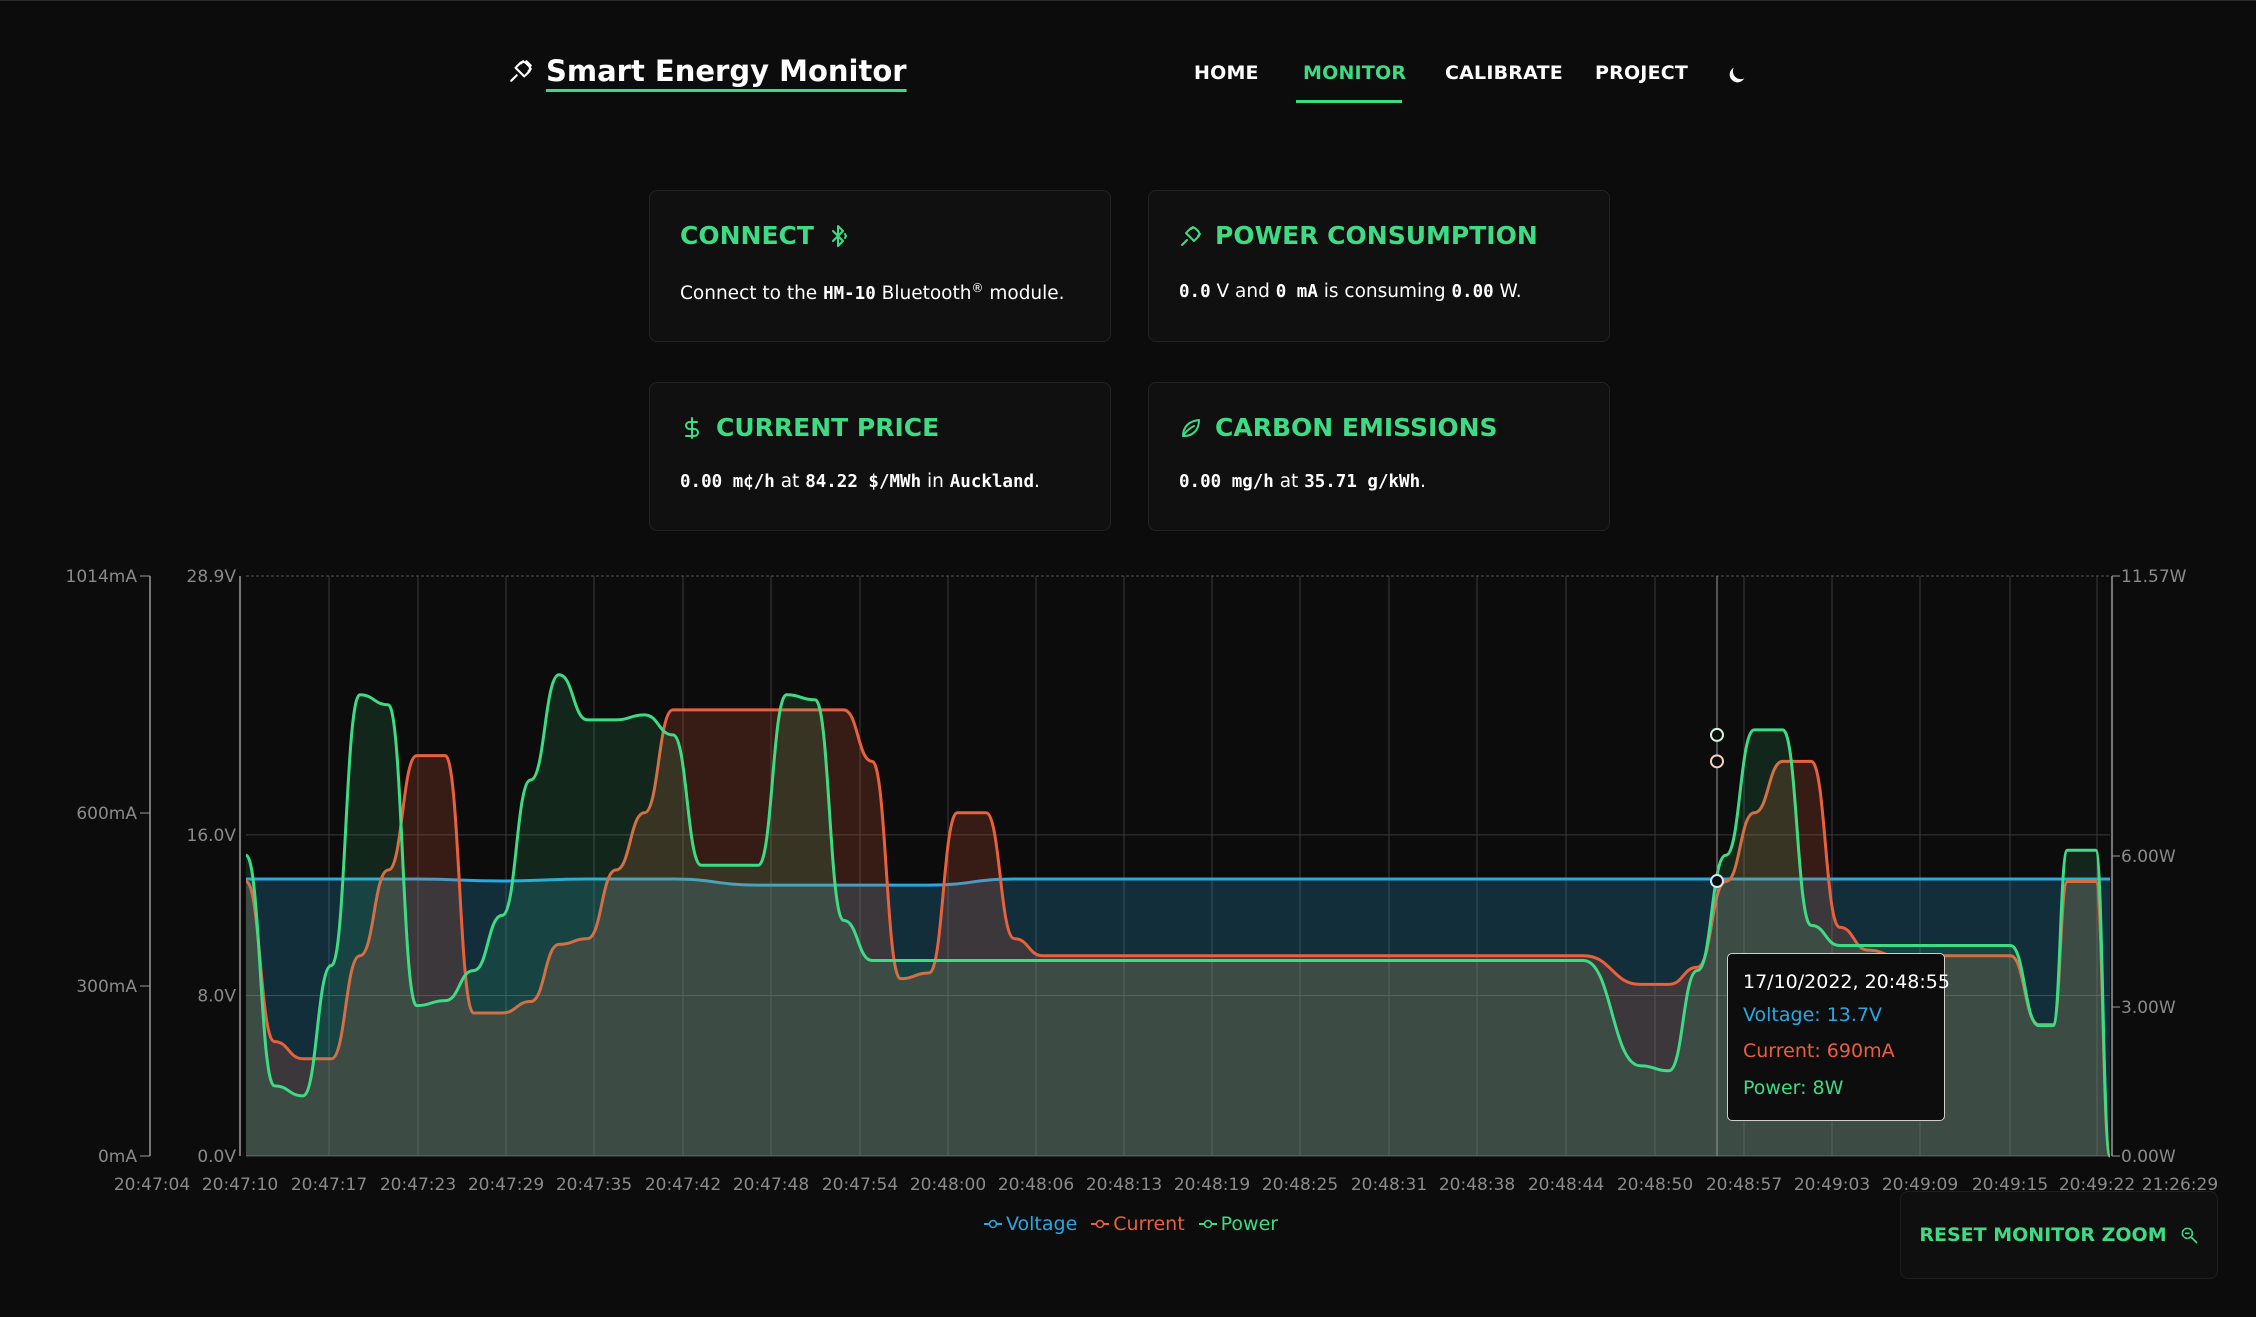  I want to click on registered-mark: ®, so click(977, 288).